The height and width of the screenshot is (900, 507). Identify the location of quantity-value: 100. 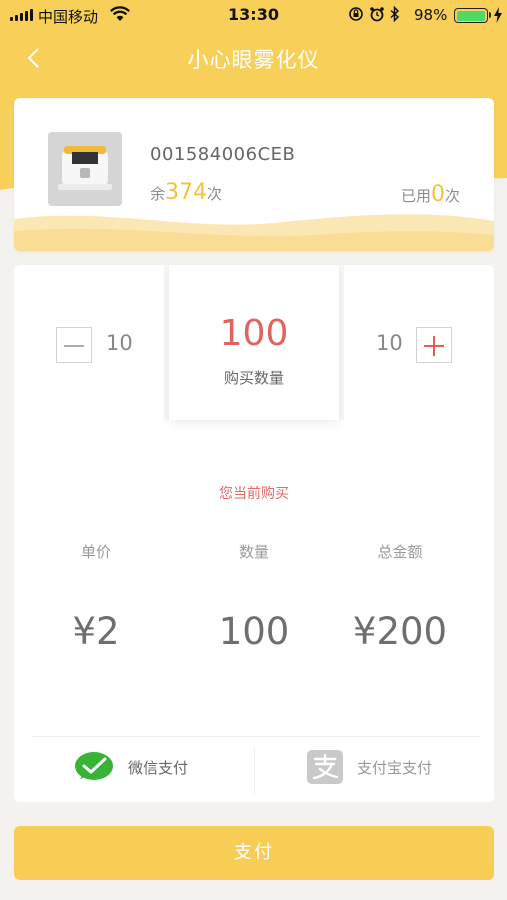
(254, 333).